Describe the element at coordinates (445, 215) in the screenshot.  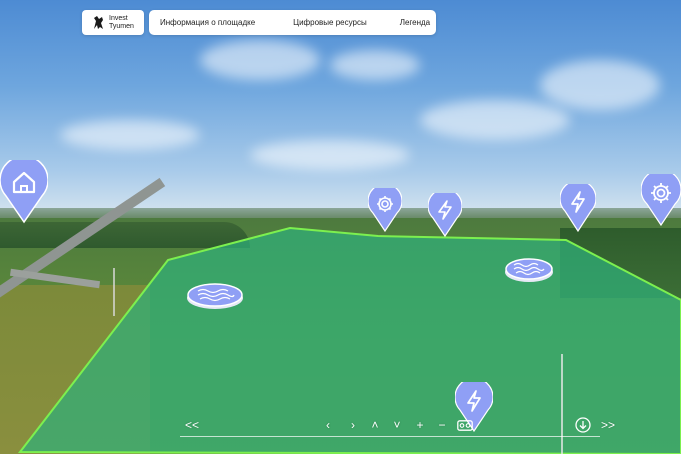
I see `electricity-hotspot` at that location.